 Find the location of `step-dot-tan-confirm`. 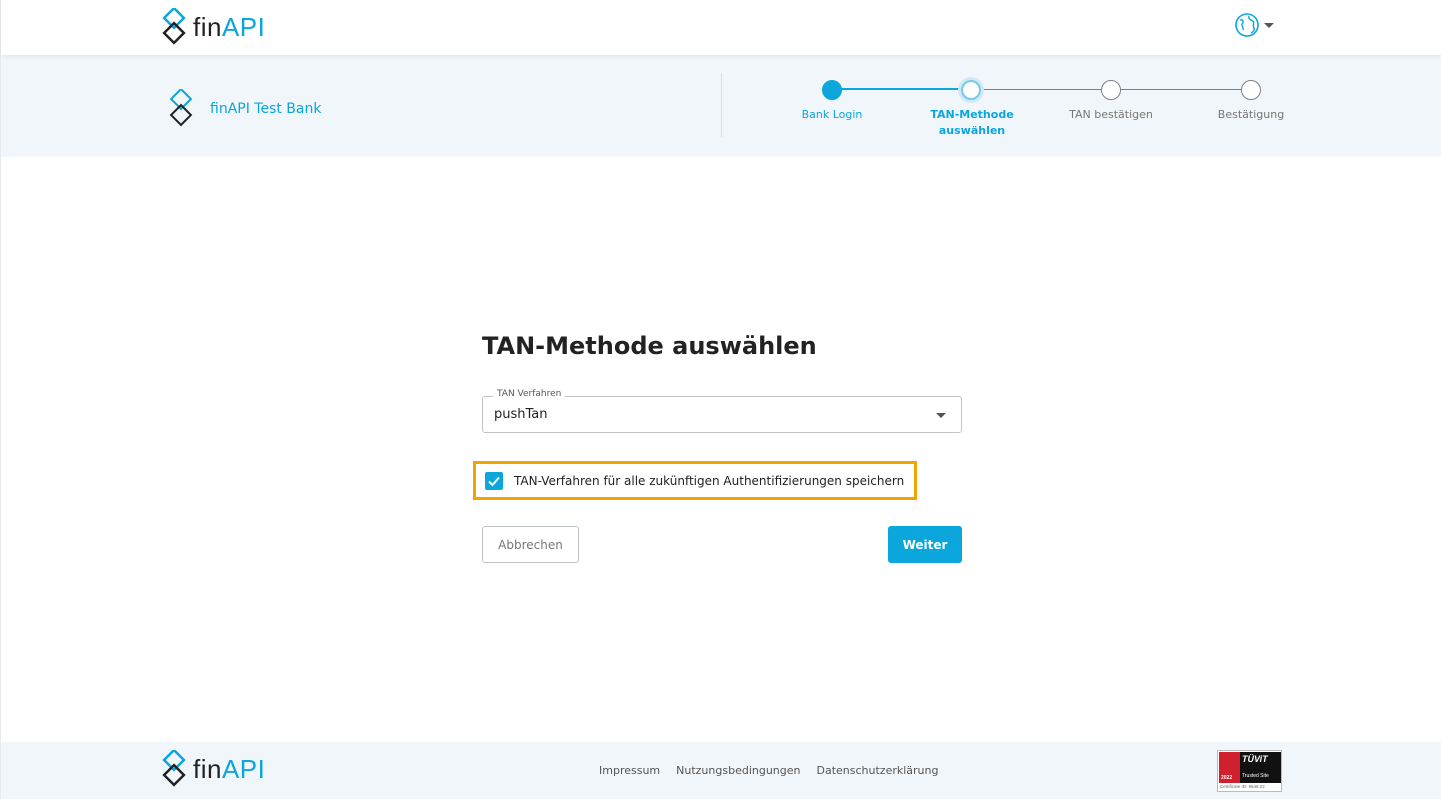

step-dot-tan-confirm is located at coordinates (1111, 90).